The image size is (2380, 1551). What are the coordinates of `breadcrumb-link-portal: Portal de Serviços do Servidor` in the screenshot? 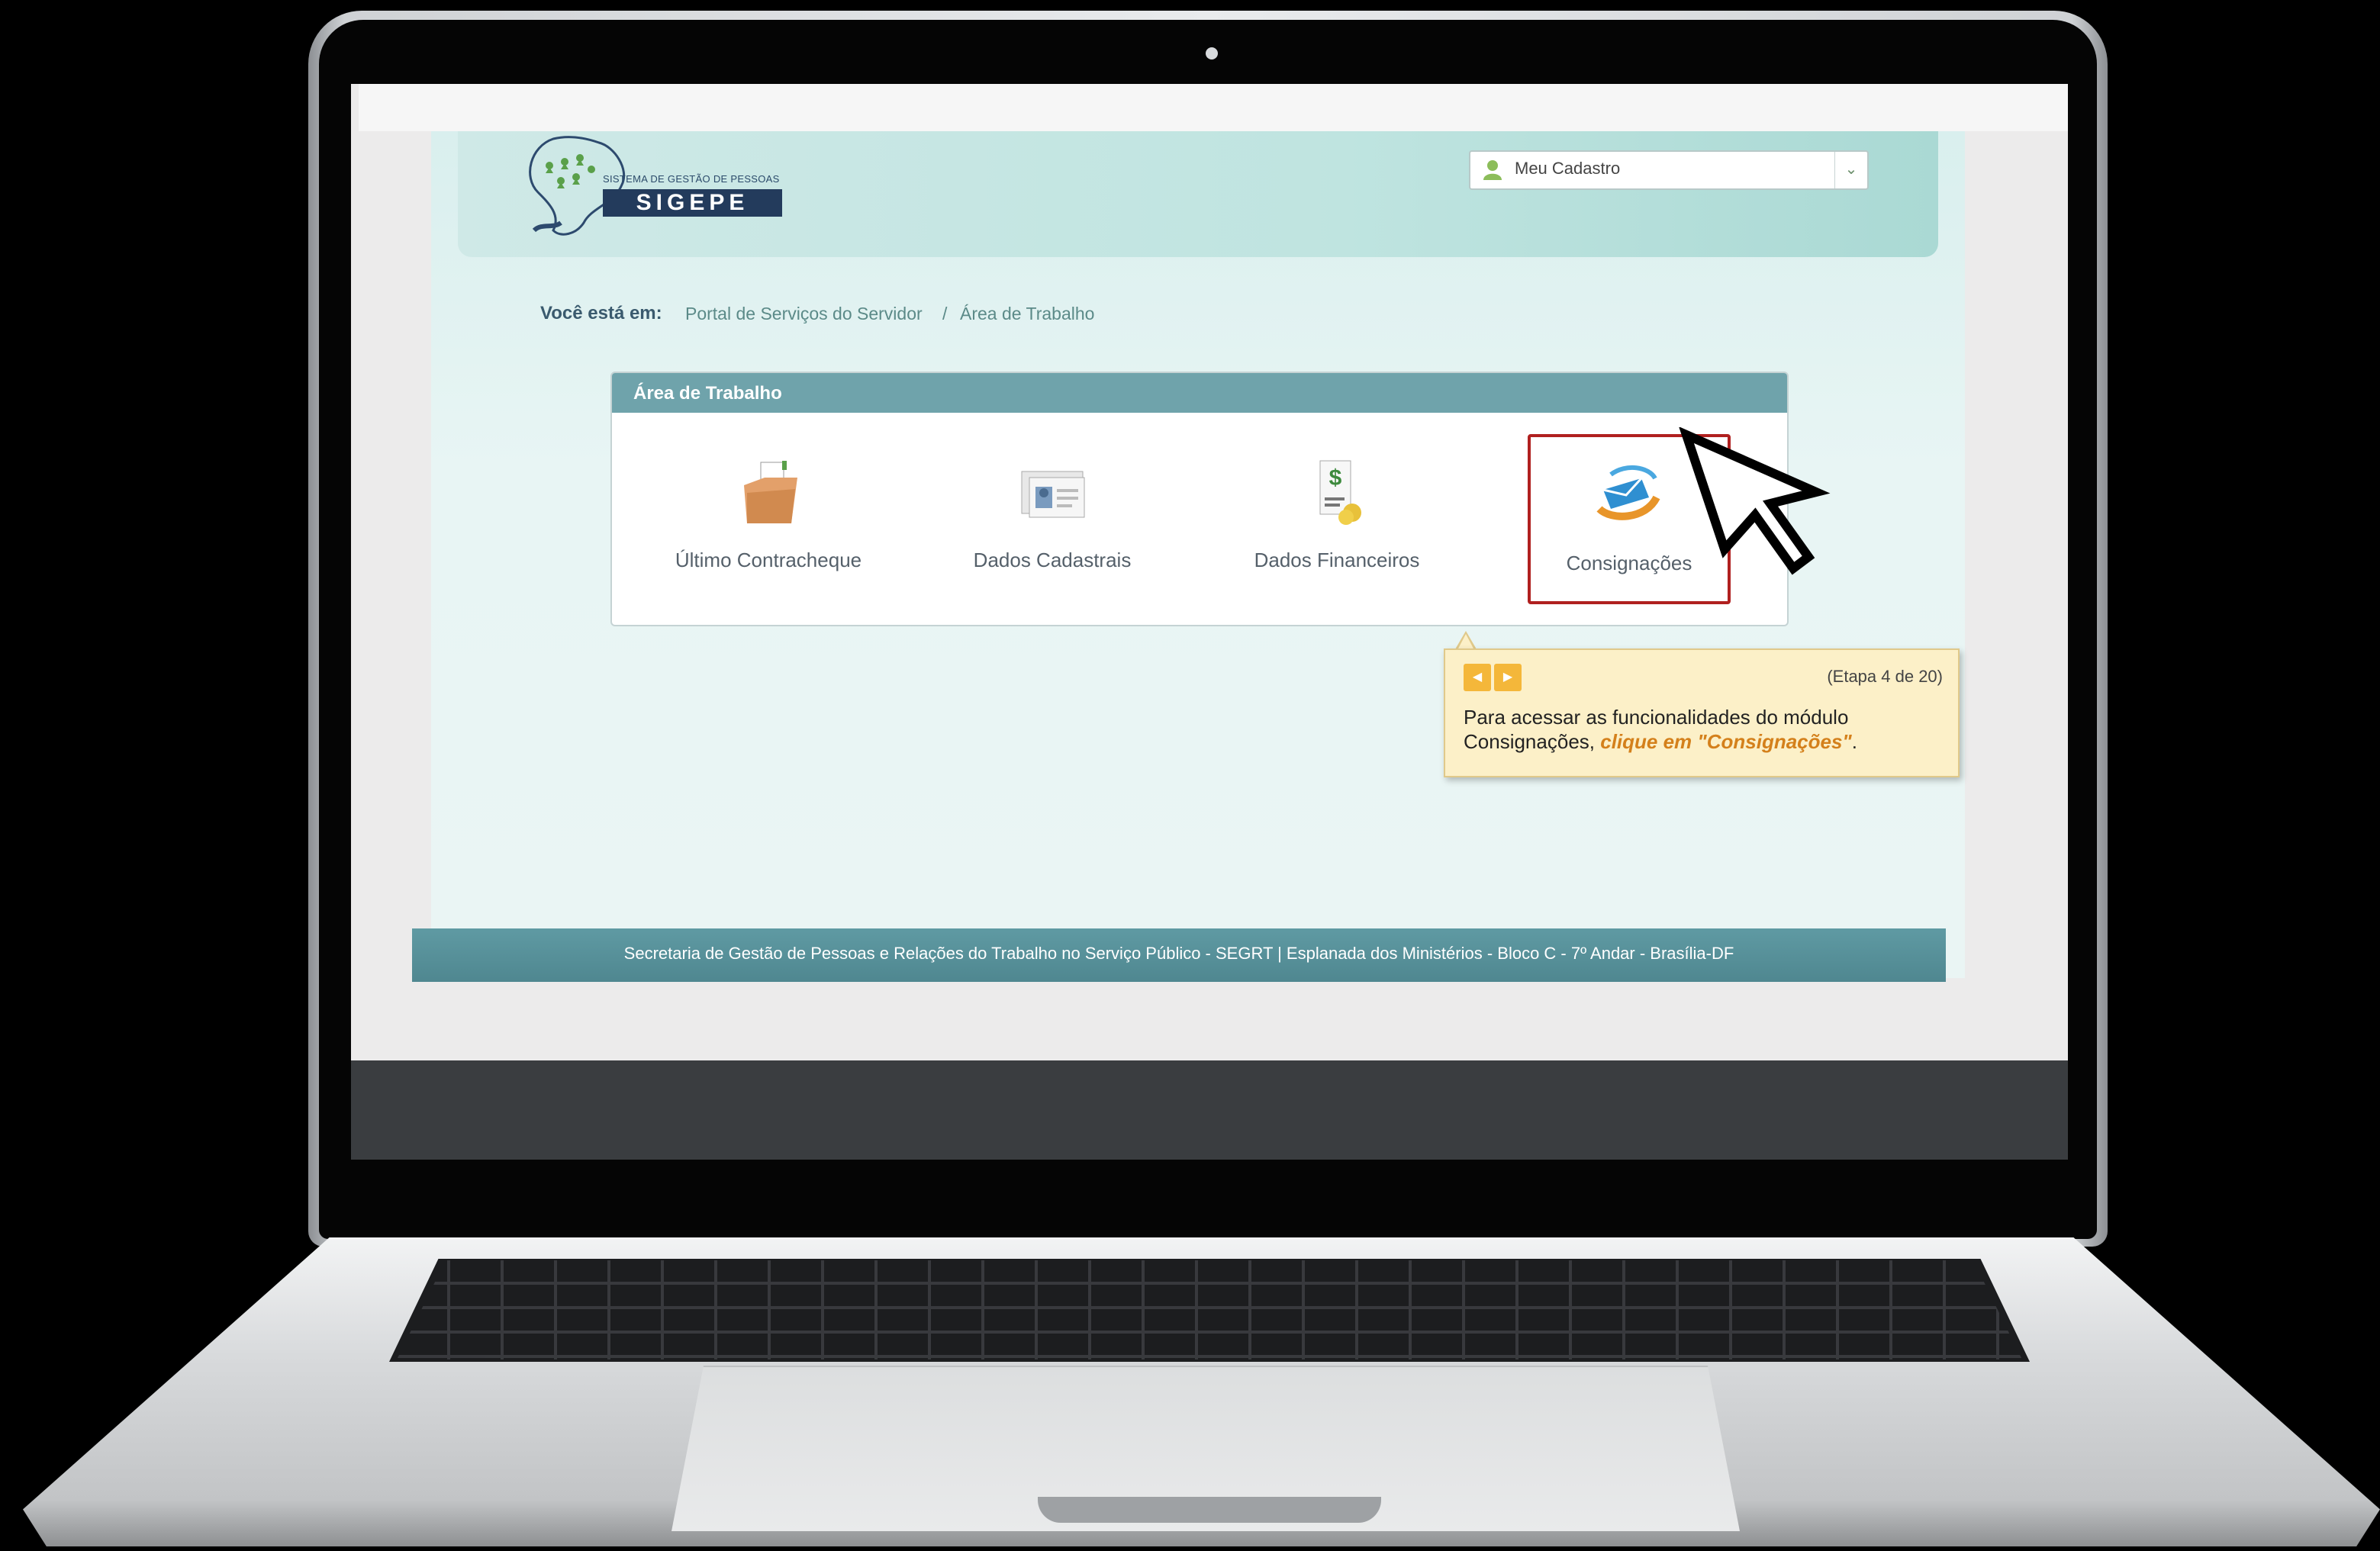 It's located at (804, 314).